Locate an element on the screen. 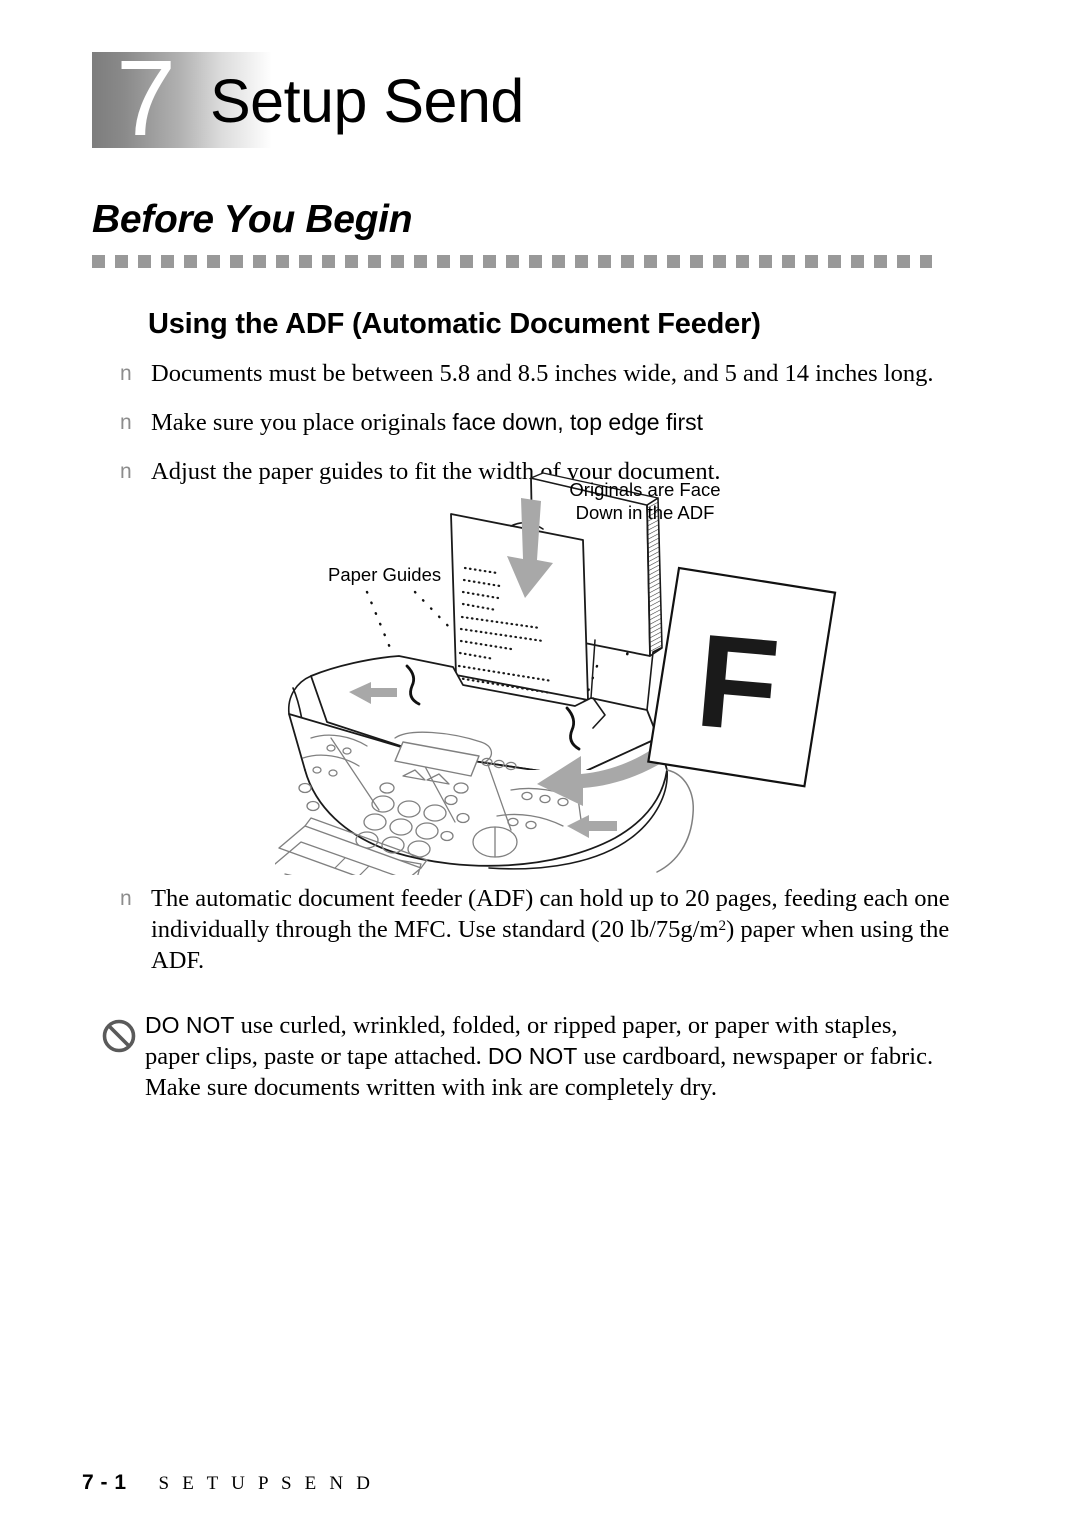  face-down-sheet: F is located at coordinates (742, 677).